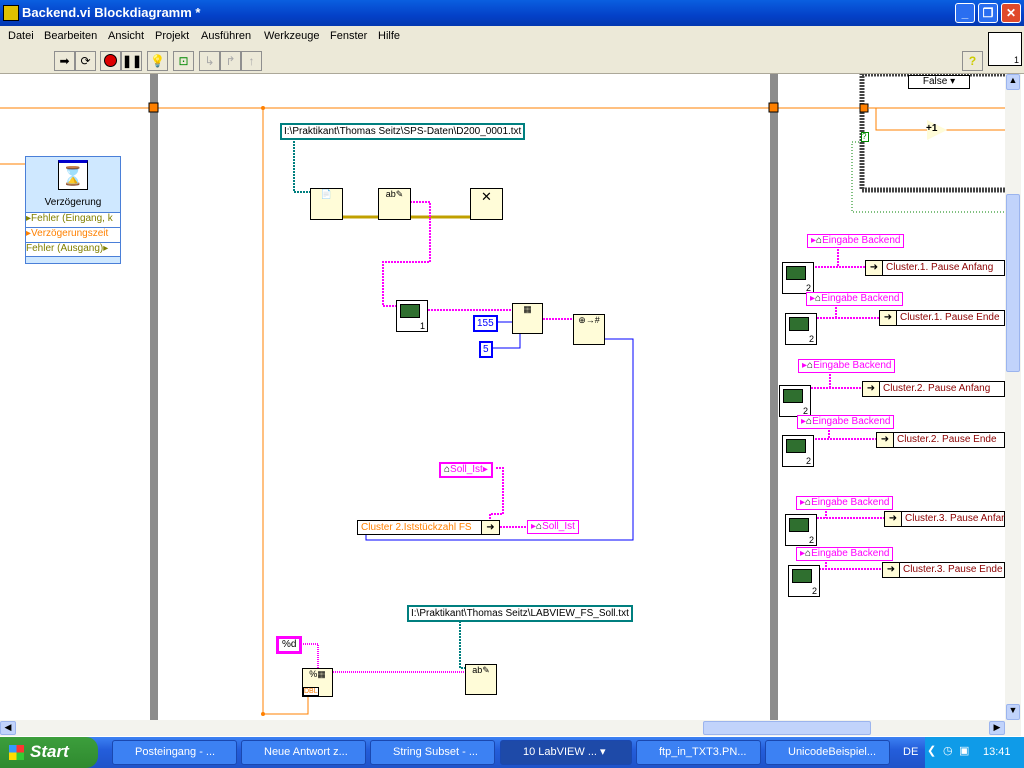 Image resolution: width=1024 pixels, height=768 pixels. What do you see at coordinates (939, 82) in the screenshot?
I see `case-selector: False ▾` at bounding box center [939, 82].